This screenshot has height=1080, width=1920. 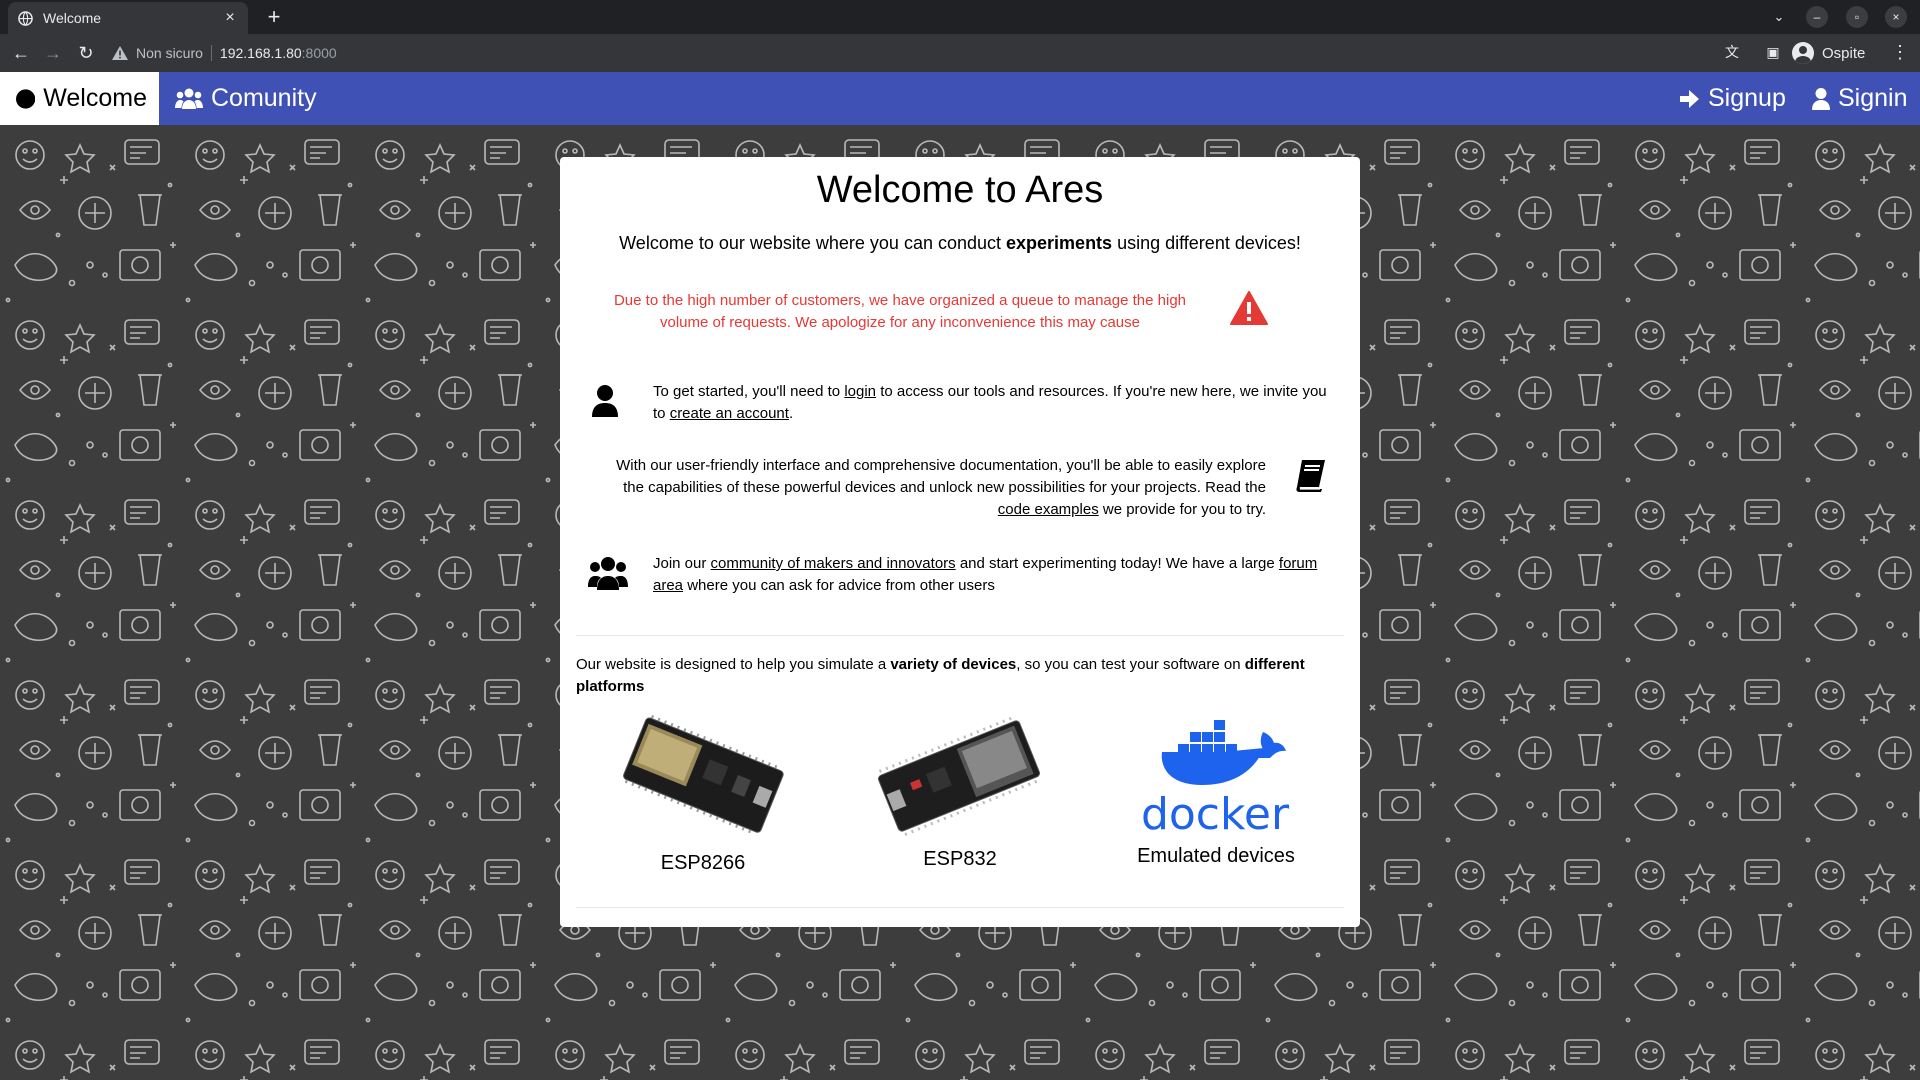 I want to click on menu-kebab-icon: ⋮, so click(x=1900, y=52).